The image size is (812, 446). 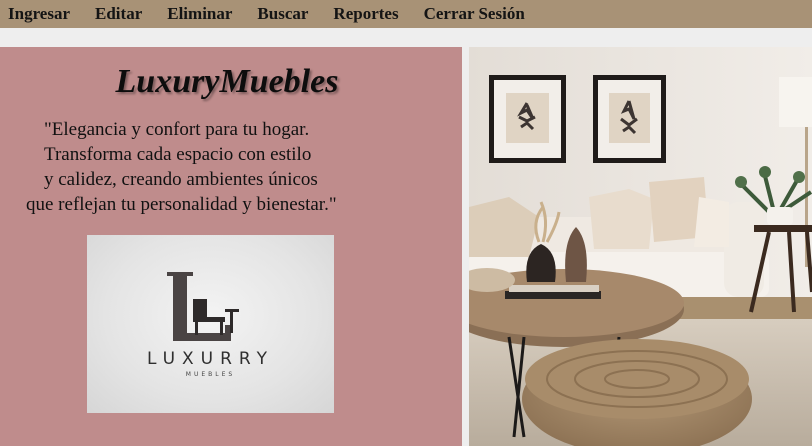 I want to click on brand-title: LuxuryMuebles, so click(x=227, y=81).